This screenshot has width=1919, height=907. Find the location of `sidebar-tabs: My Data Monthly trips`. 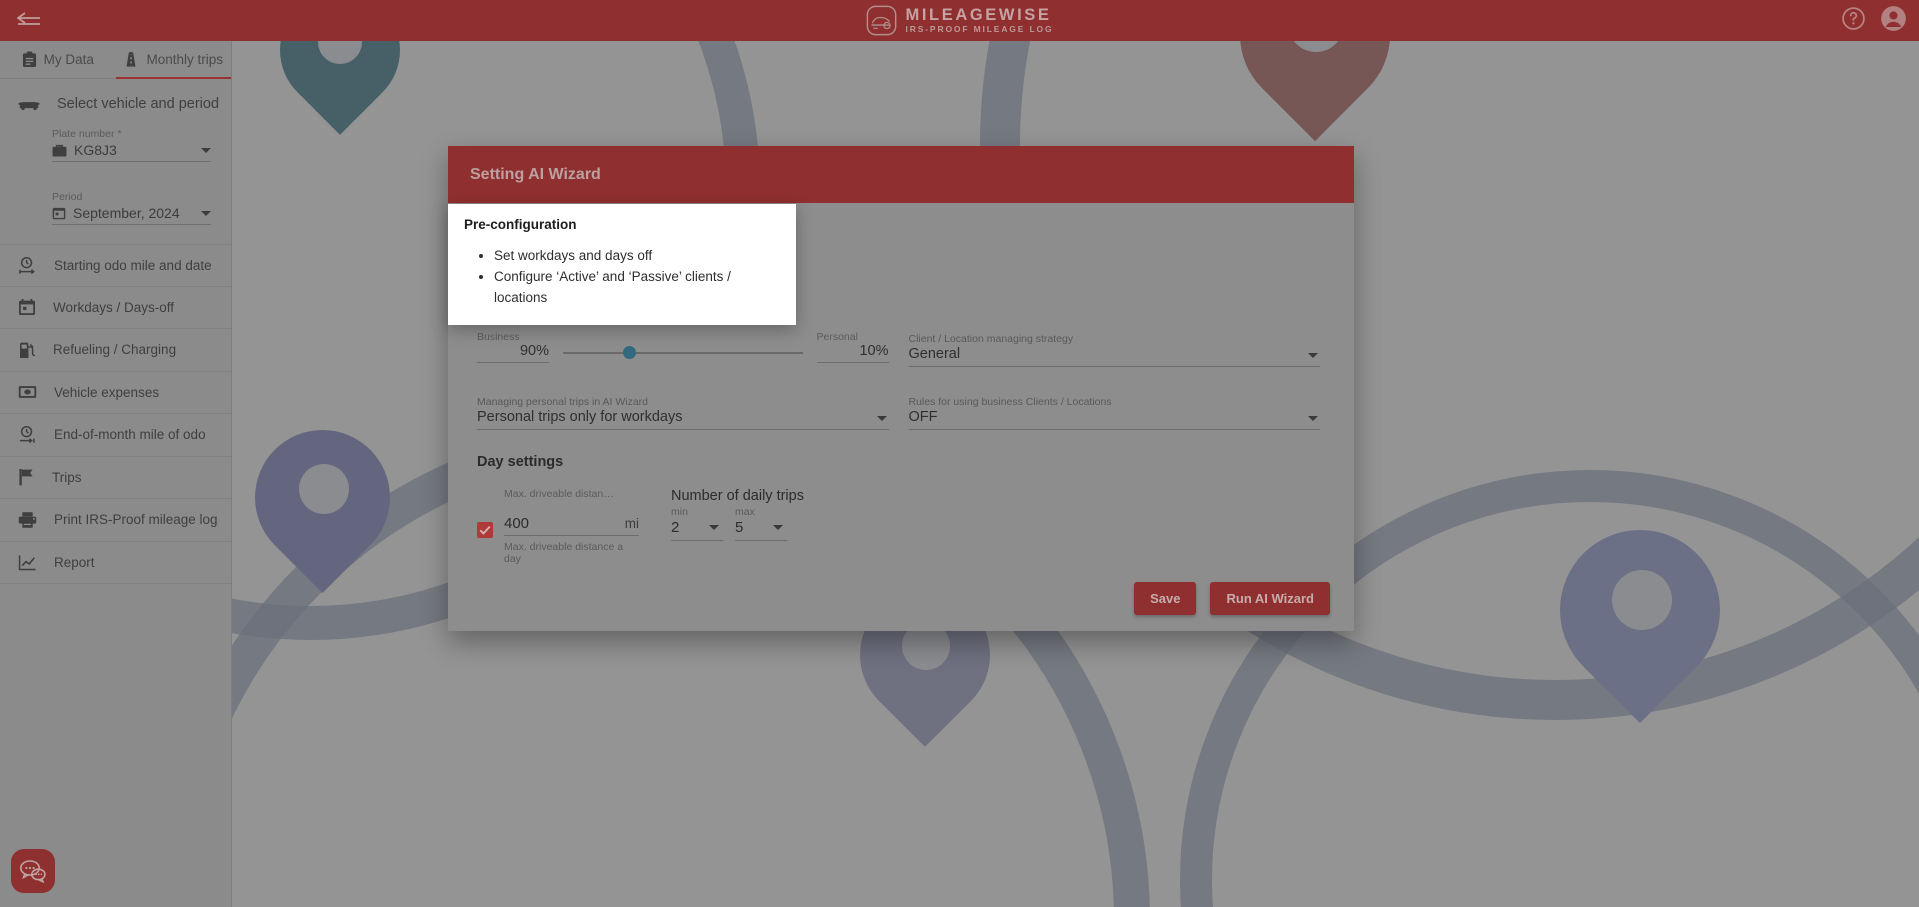

sidebar-tabs: My Data Monthly trips is located at coordinates (115, 60).